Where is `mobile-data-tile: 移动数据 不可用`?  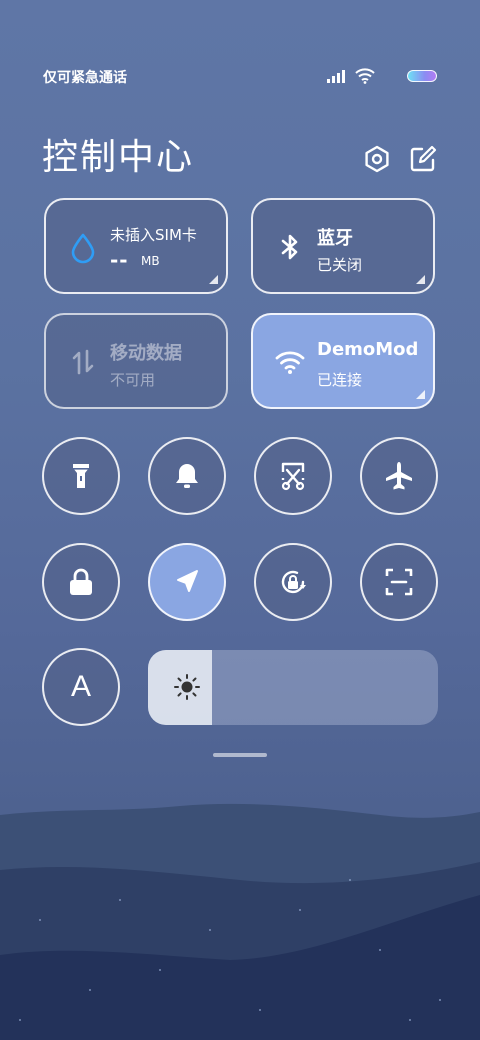
mobile-data-tile: 移动数据 不可用 is located at coordinates (136, 361).